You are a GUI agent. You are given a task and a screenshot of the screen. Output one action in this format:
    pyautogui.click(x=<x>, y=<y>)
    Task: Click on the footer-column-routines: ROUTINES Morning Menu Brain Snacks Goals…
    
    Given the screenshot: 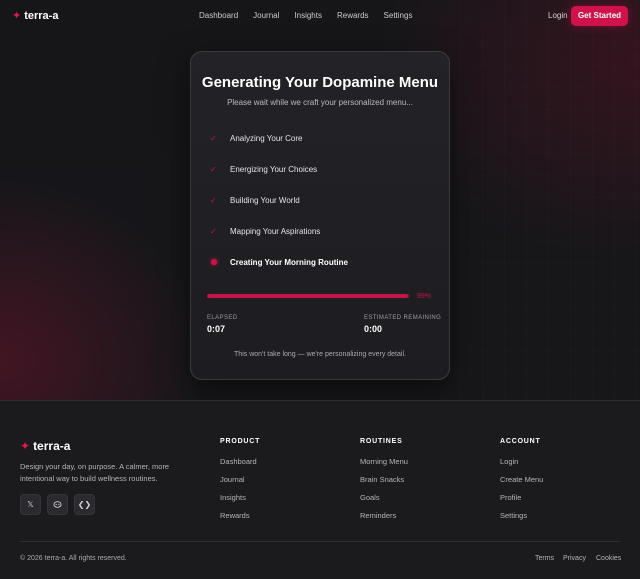 What is the action you would take?
    pyautogui.click(x=384, y=483)
    